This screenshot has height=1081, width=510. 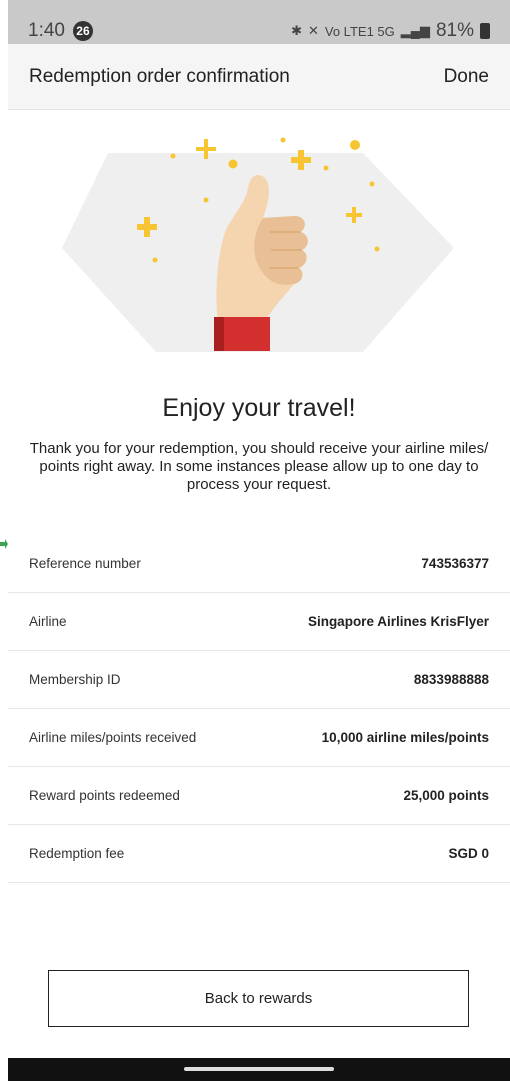 I want to click on battery-percent: 81%, so click(x=454, y=30).